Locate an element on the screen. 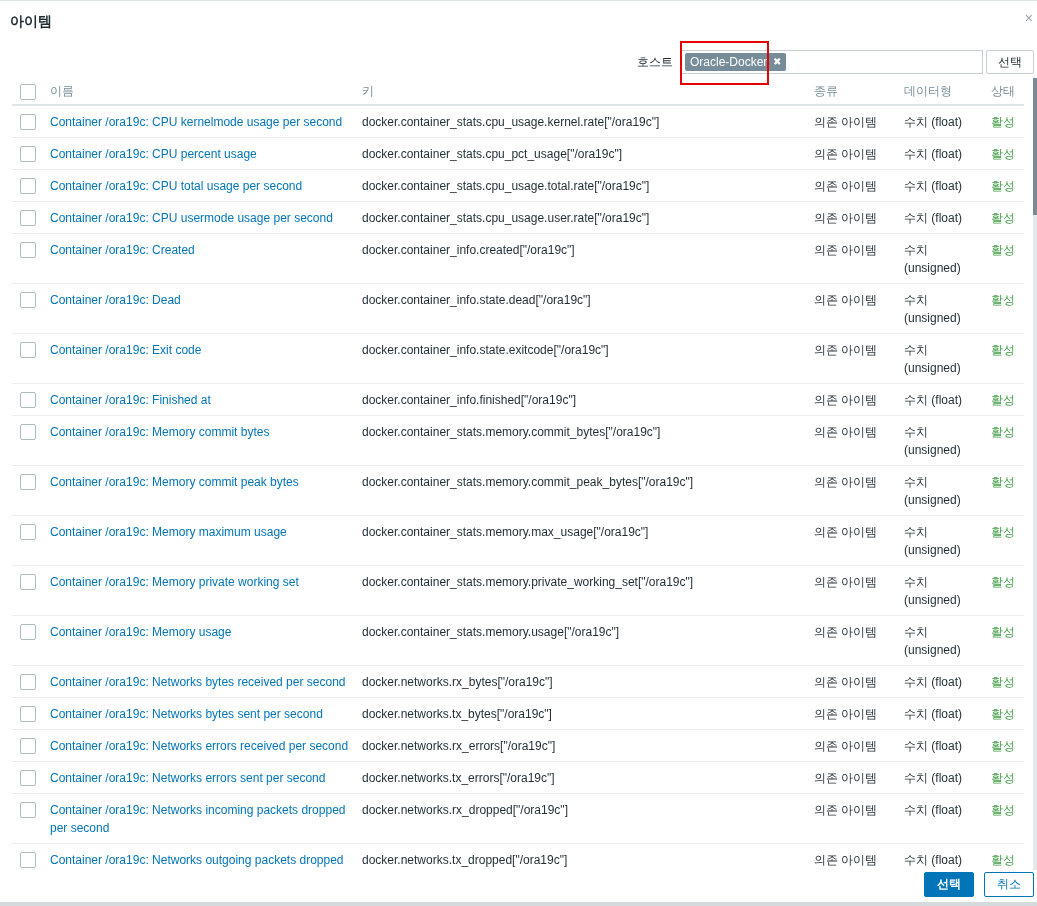 This screenshot has height=906, width=1037. item-name-link: Container /ora19c: Memory commit peak bytes is located at coordinates (206, 482).